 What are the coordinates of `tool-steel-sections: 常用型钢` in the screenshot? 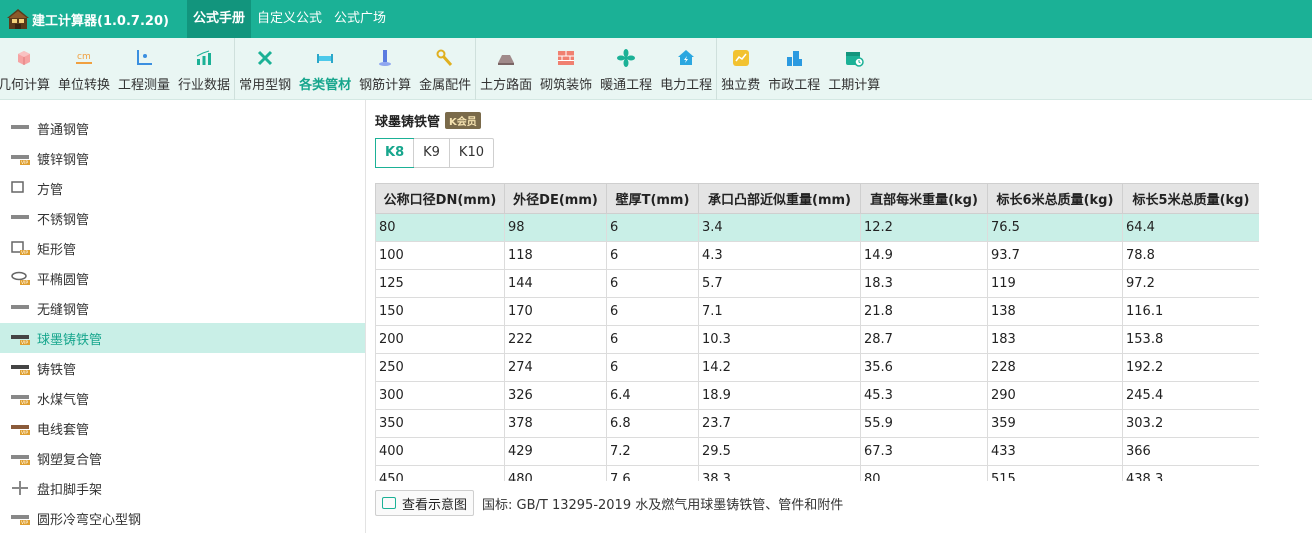 It's located at (265, 69).